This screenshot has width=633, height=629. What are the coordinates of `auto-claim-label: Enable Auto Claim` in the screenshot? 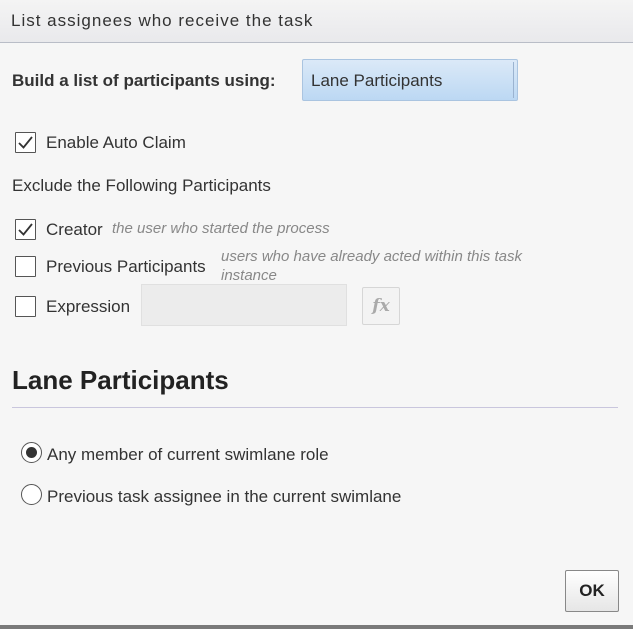 It's located at (116, 142).